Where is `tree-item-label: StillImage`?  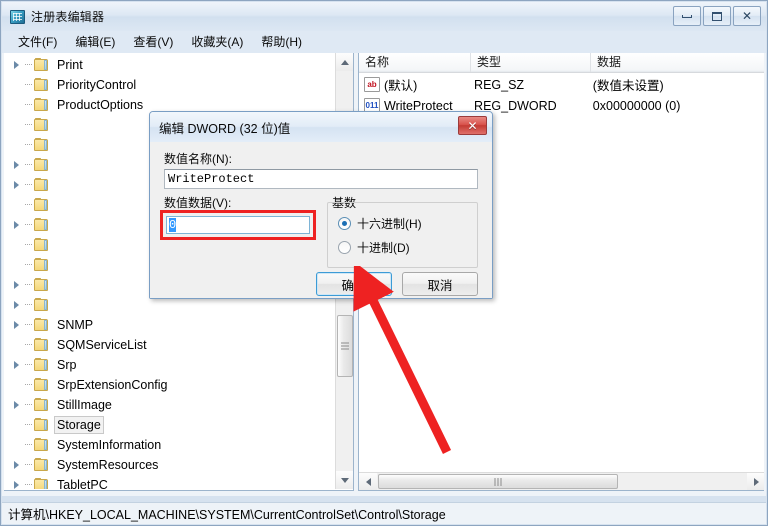 tree-item-label: StillImage is located at coordinates (84, 405).